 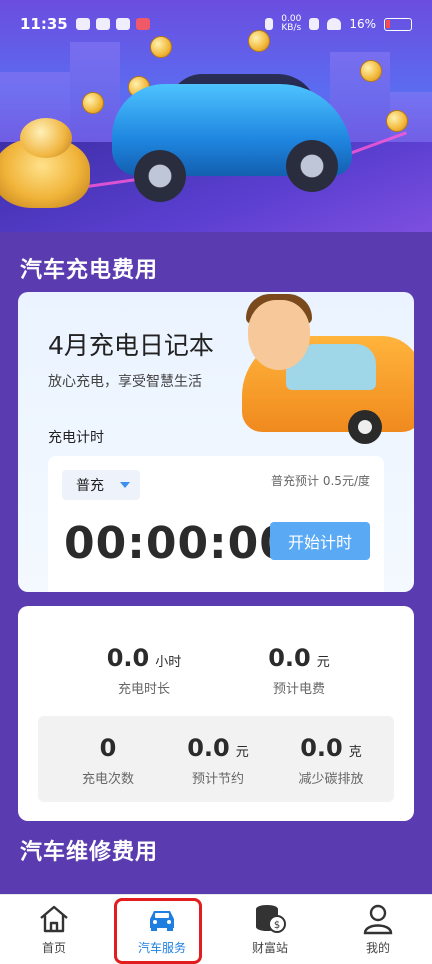 What do you see at coordinates (53, 948) in the screenshot?
I see `nav-label-home: 首页` at bounding box center [53, 948].